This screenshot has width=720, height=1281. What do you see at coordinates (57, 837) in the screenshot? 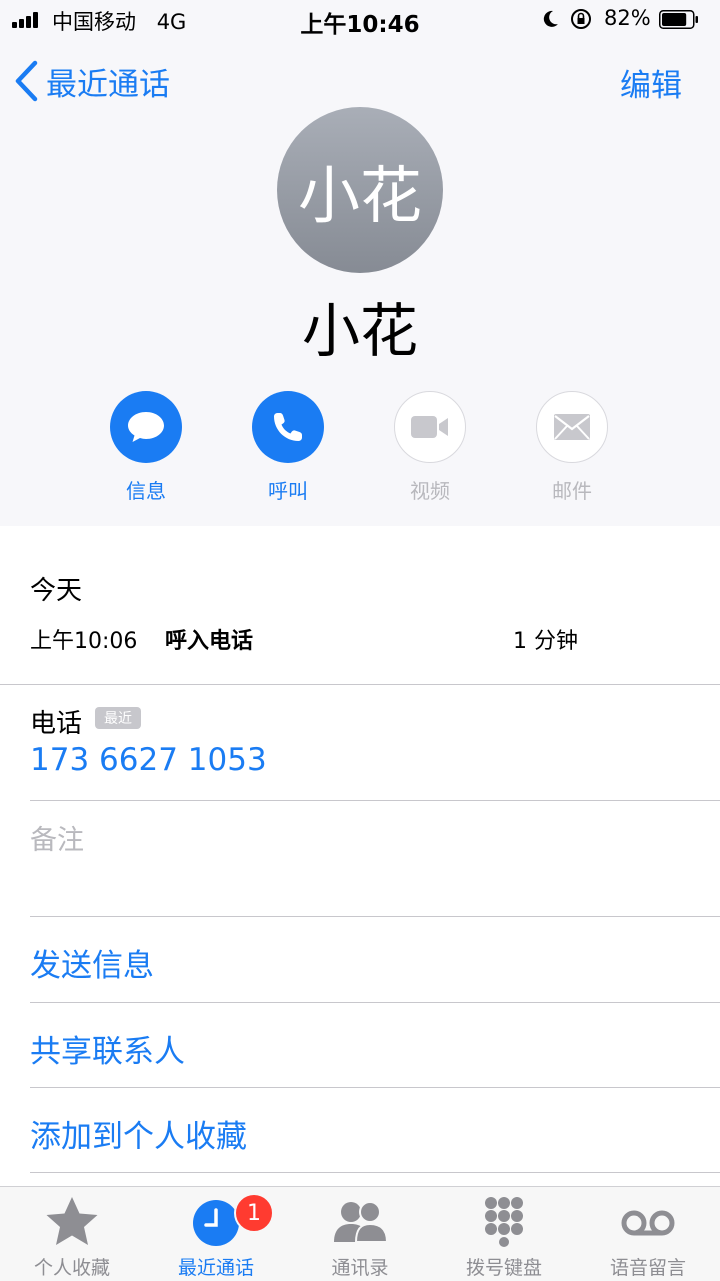
I see `notes-label: 备注` at bounding box center [57, 837].